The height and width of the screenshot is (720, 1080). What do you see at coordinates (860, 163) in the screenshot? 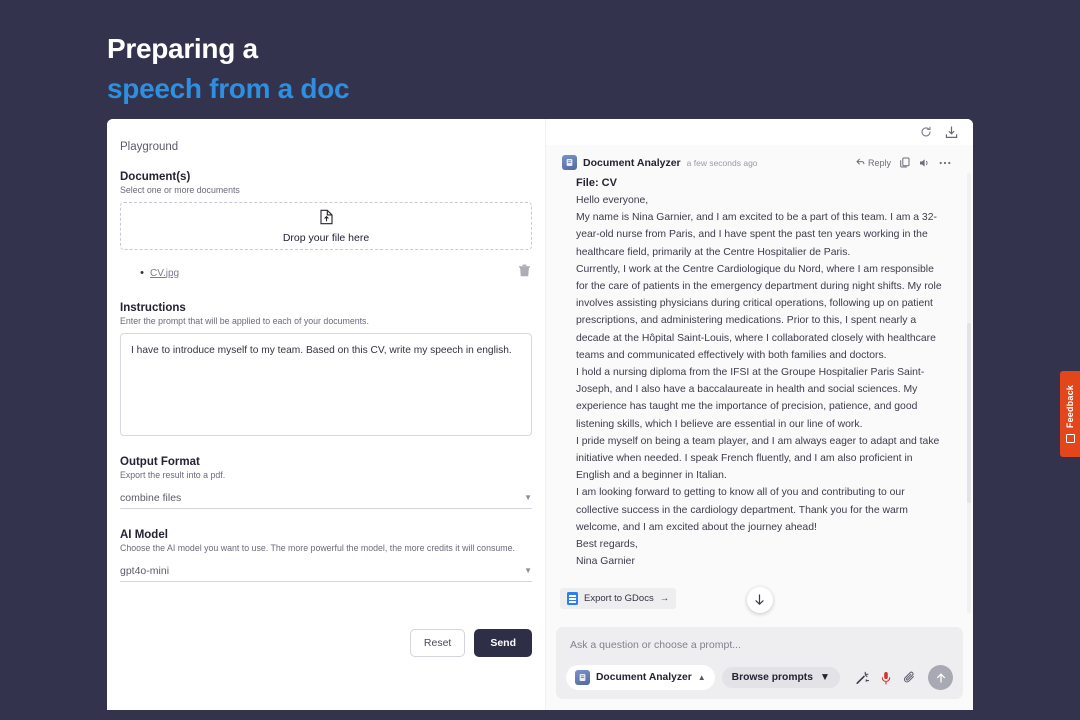
I see `reply-arrow-icon` at bounding box center [860, 163].